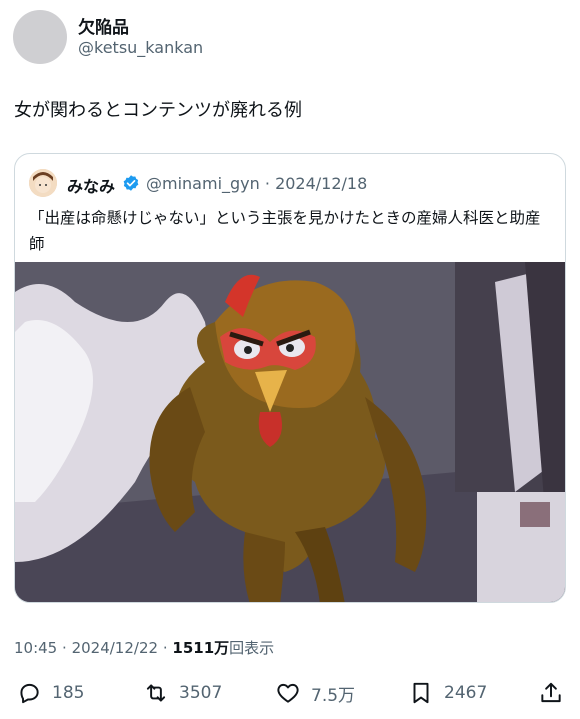  Describe the element at coordinates (288, 693) in the screenshot. I see `heart-icon` at that location.